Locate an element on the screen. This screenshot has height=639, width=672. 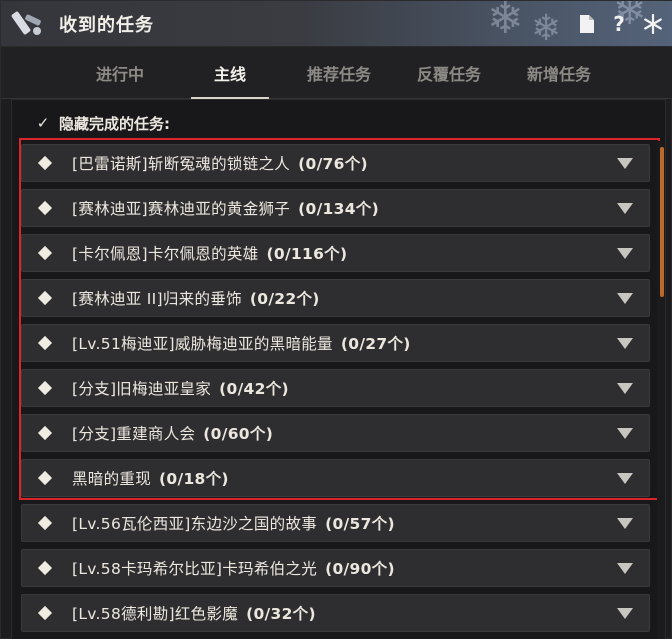
quest-title: [巴雷诺斯]斩断冤魂的锁链之人 (0/76个) is located at coordinates (344, 163).